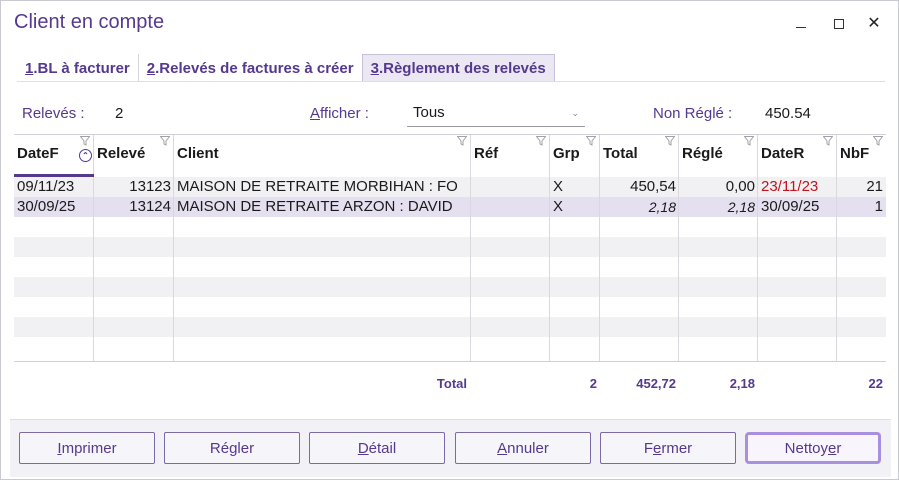  What do you see at coordinates (668, 448) in the screenshot?
I see `fermer-button: Fe rmer` at bounding box center [668, 448].